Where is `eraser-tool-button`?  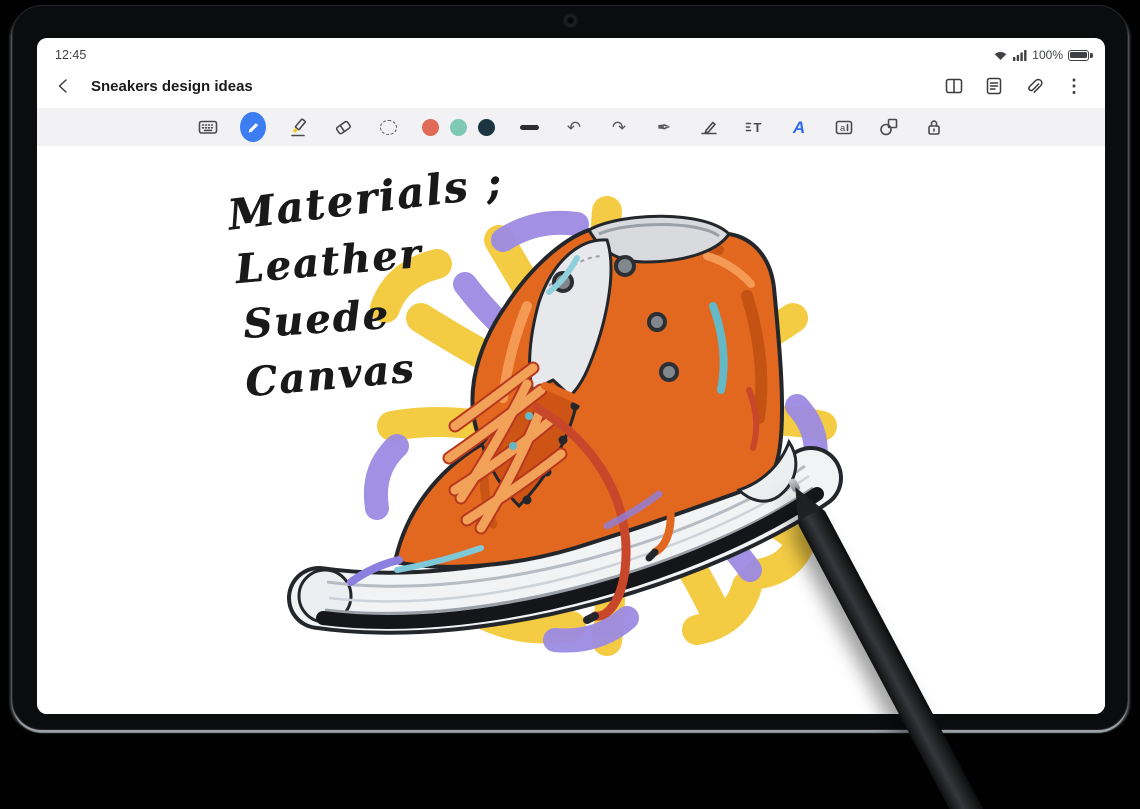
eraser-tool-button is located at coordinates (343, 127).